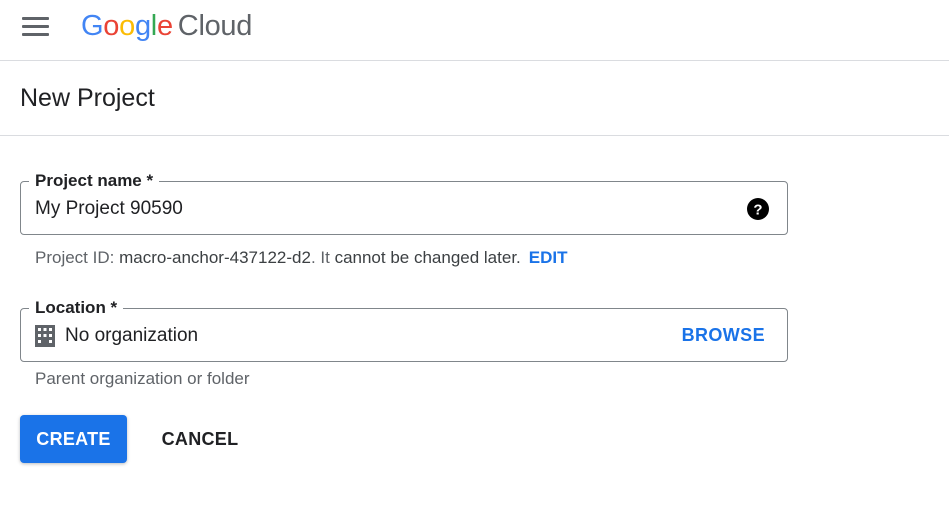  I want to click on logo-letter-g2: g, so click(142, 26).